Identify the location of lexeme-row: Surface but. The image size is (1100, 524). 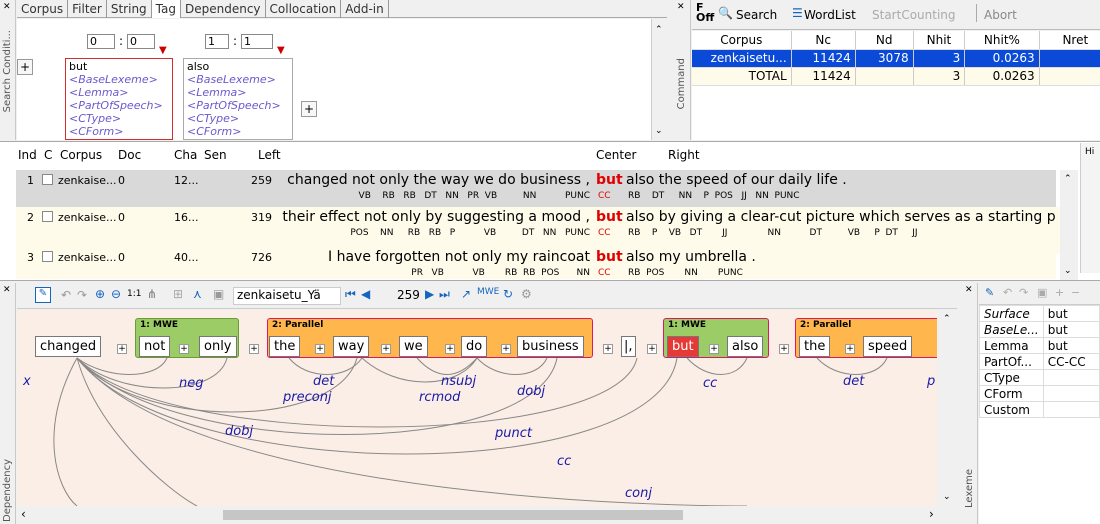
(1039, 313).